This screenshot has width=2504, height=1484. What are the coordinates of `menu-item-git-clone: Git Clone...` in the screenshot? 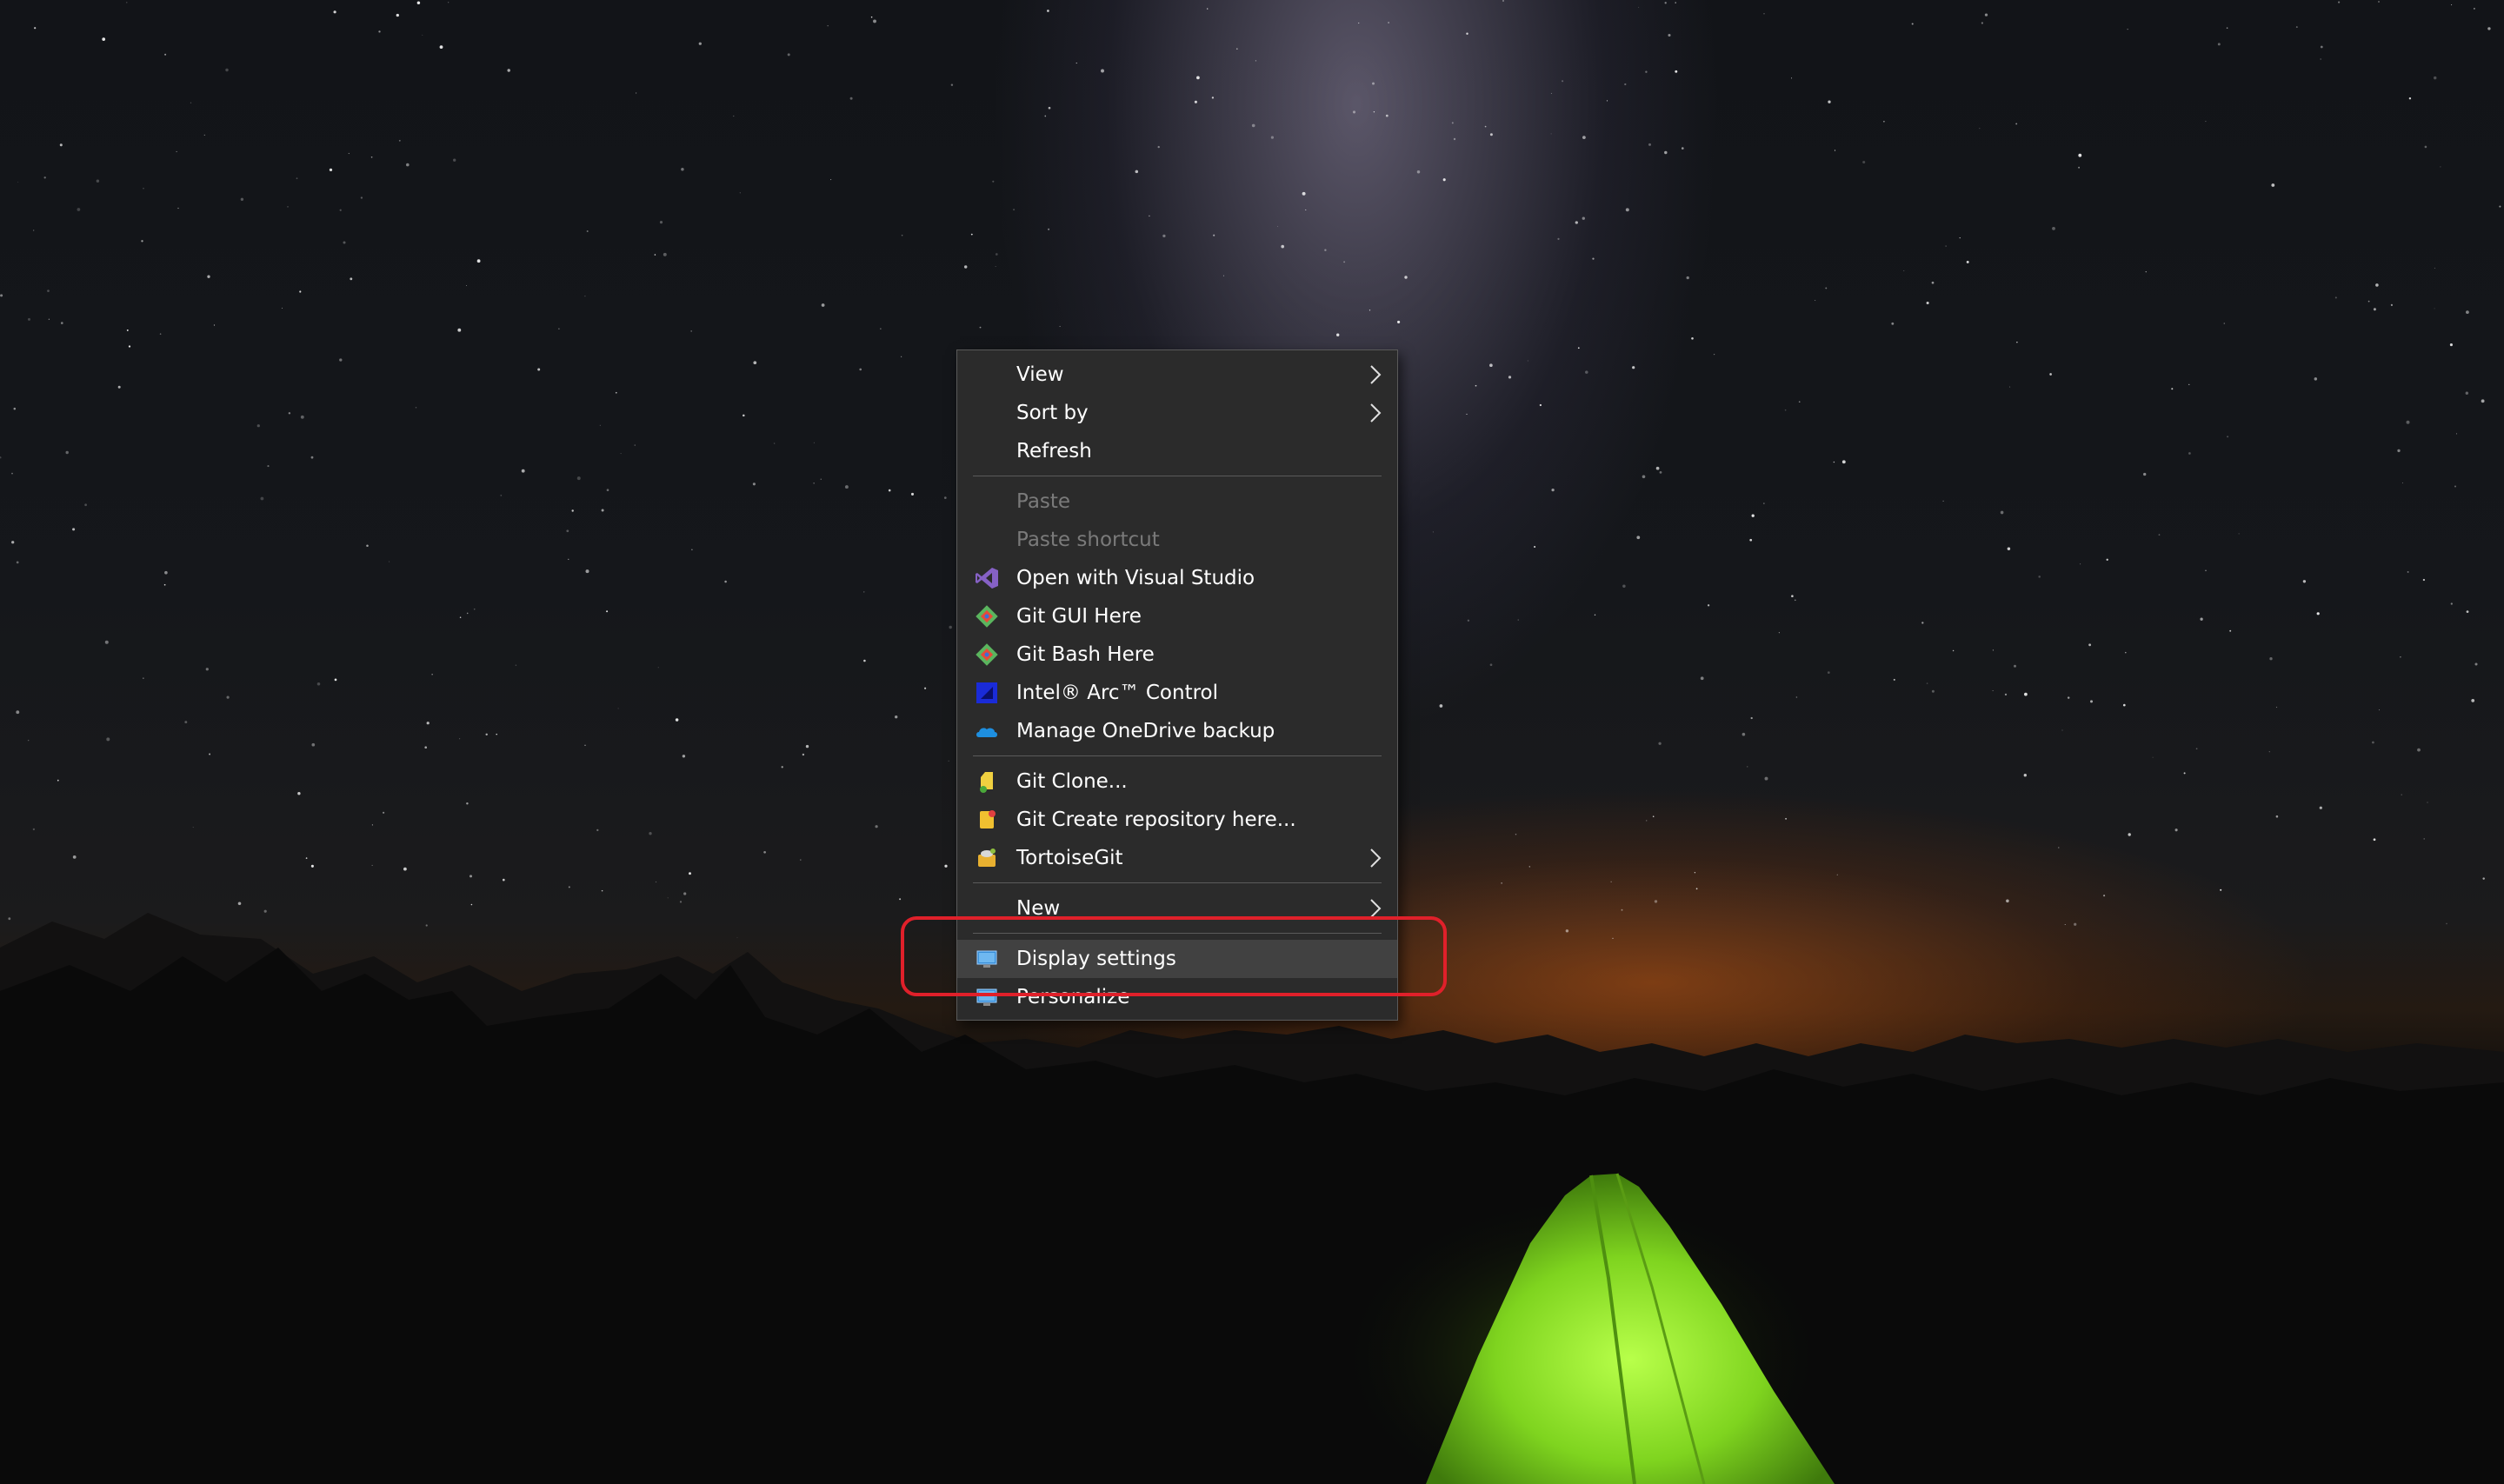 It's located at (1177, 781).